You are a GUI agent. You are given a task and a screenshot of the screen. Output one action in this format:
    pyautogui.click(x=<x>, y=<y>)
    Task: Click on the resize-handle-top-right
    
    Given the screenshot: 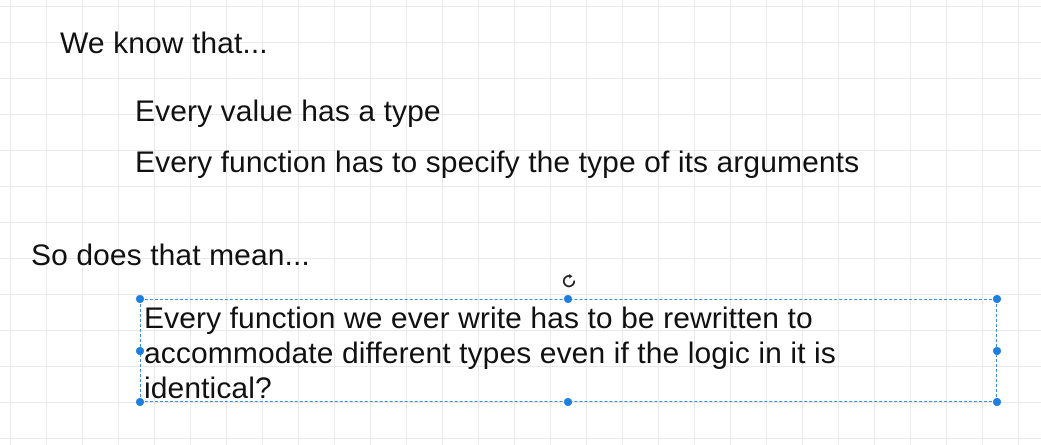 What is the action you would take?
    pyautogui.click(x=997, y=299)
    